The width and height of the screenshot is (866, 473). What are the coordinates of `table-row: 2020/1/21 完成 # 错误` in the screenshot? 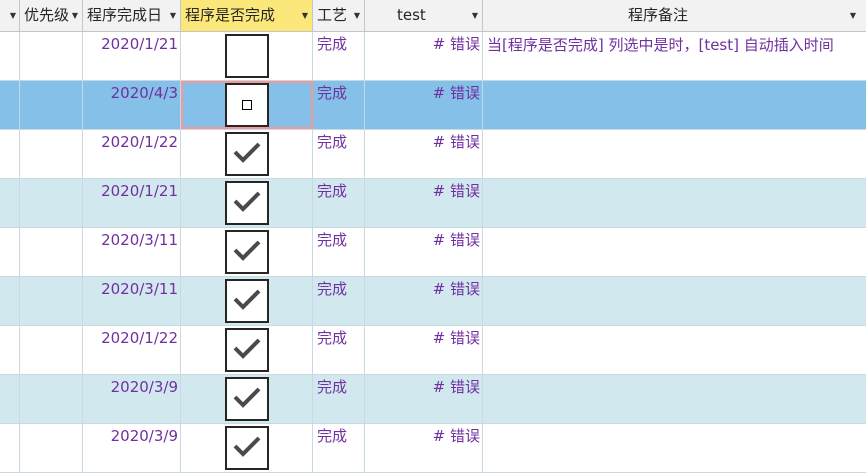 It's located at (433, 203).